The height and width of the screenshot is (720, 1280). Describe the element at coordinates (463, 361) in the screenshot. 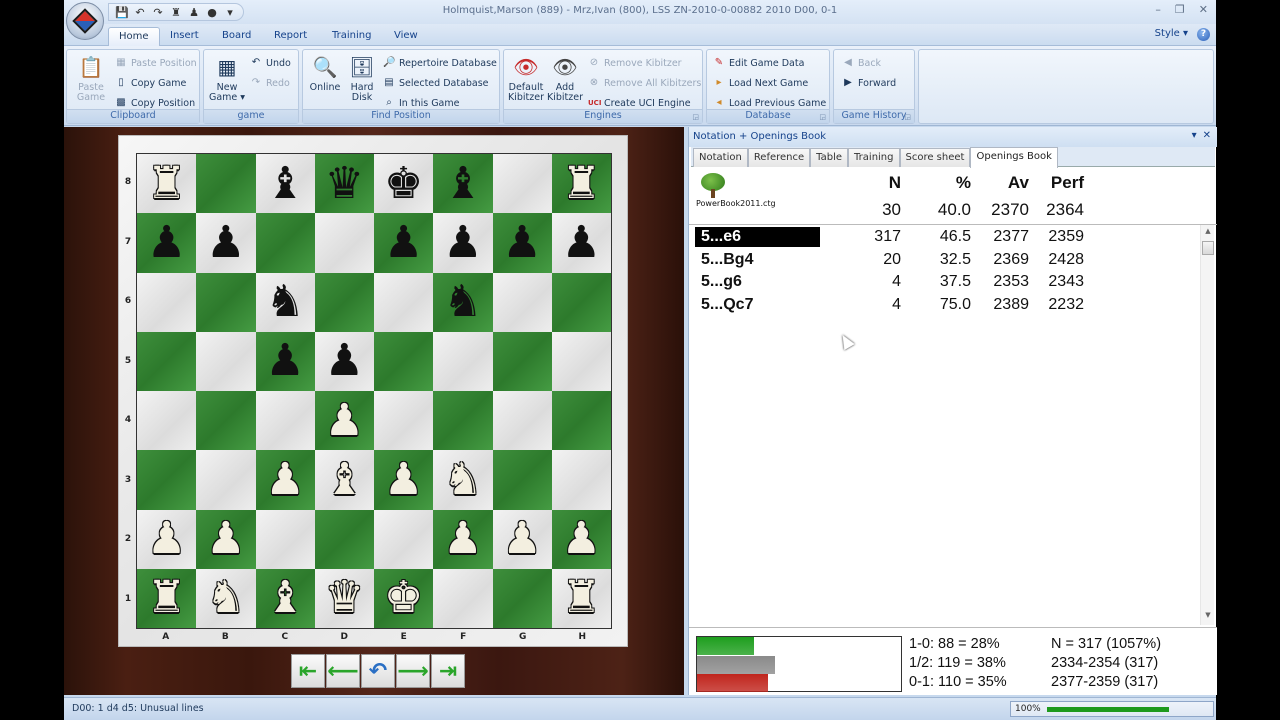

I see `square-f5` at that location.